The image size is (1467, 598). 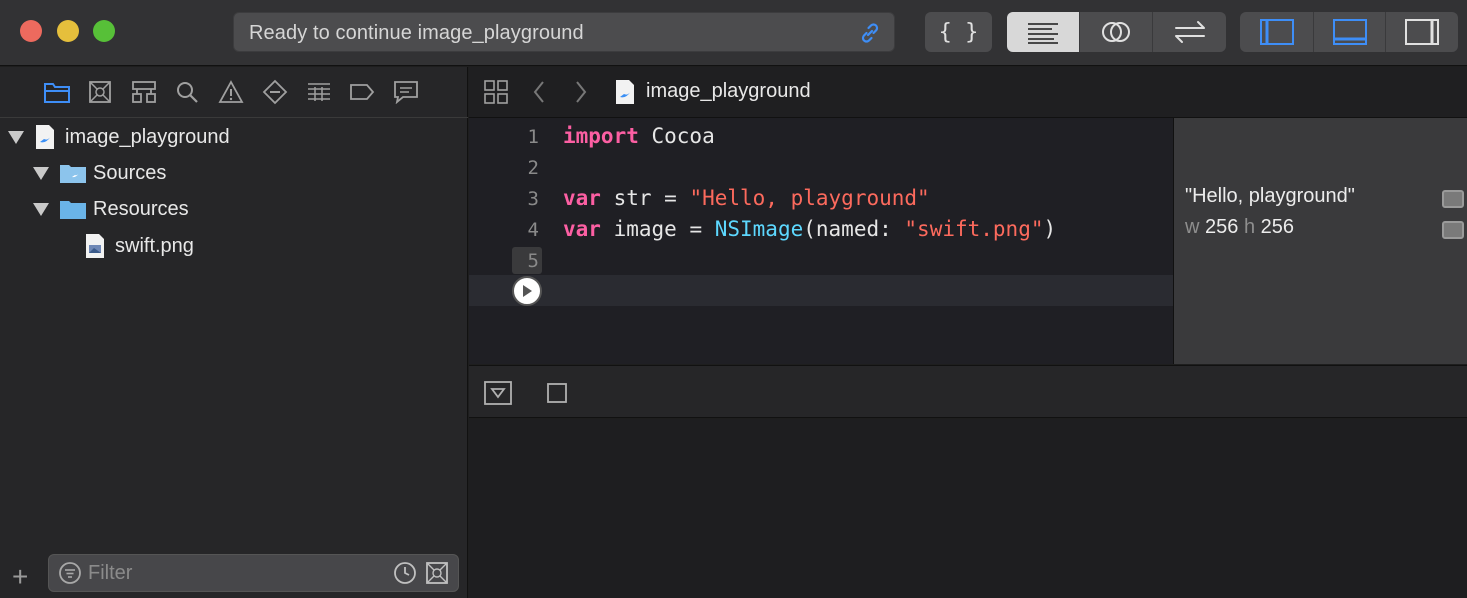 I want to click on tab-debug-navigator, so click(x=319, y=92).